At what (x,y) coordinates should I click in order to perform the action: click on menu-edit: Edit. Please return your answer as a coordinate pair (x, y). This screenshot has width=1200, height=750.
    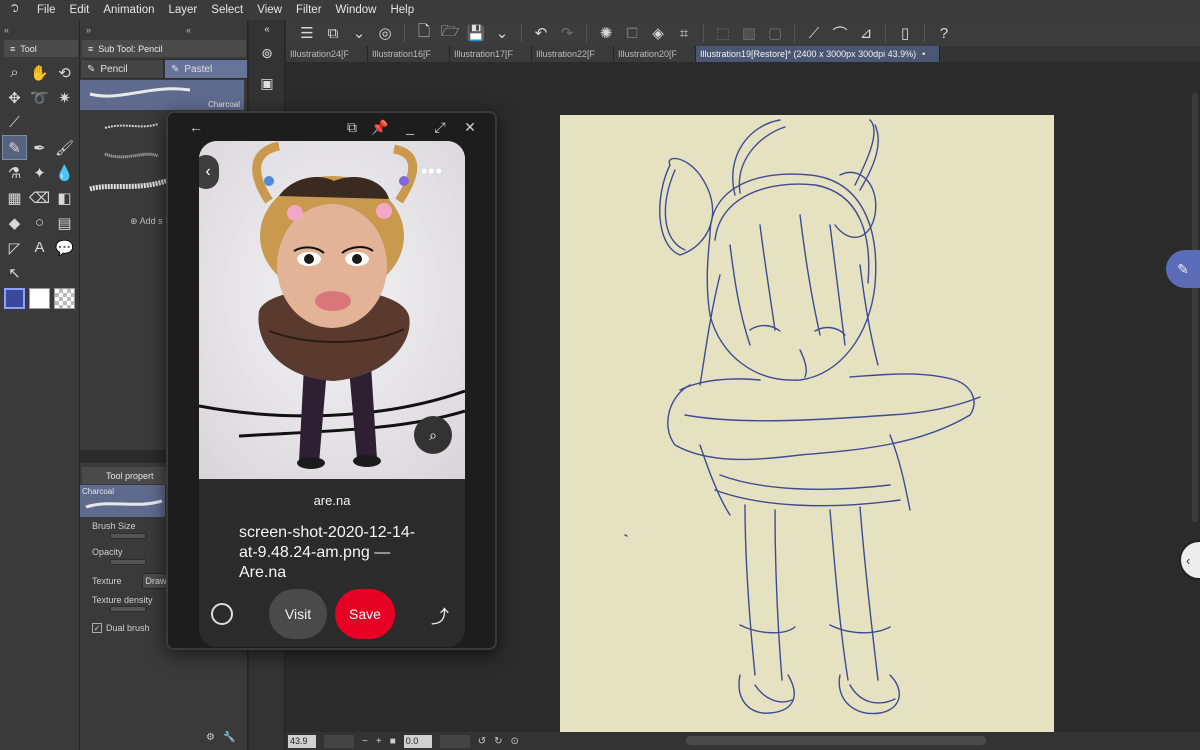
    Looking at the image, I should click on (80, 10).